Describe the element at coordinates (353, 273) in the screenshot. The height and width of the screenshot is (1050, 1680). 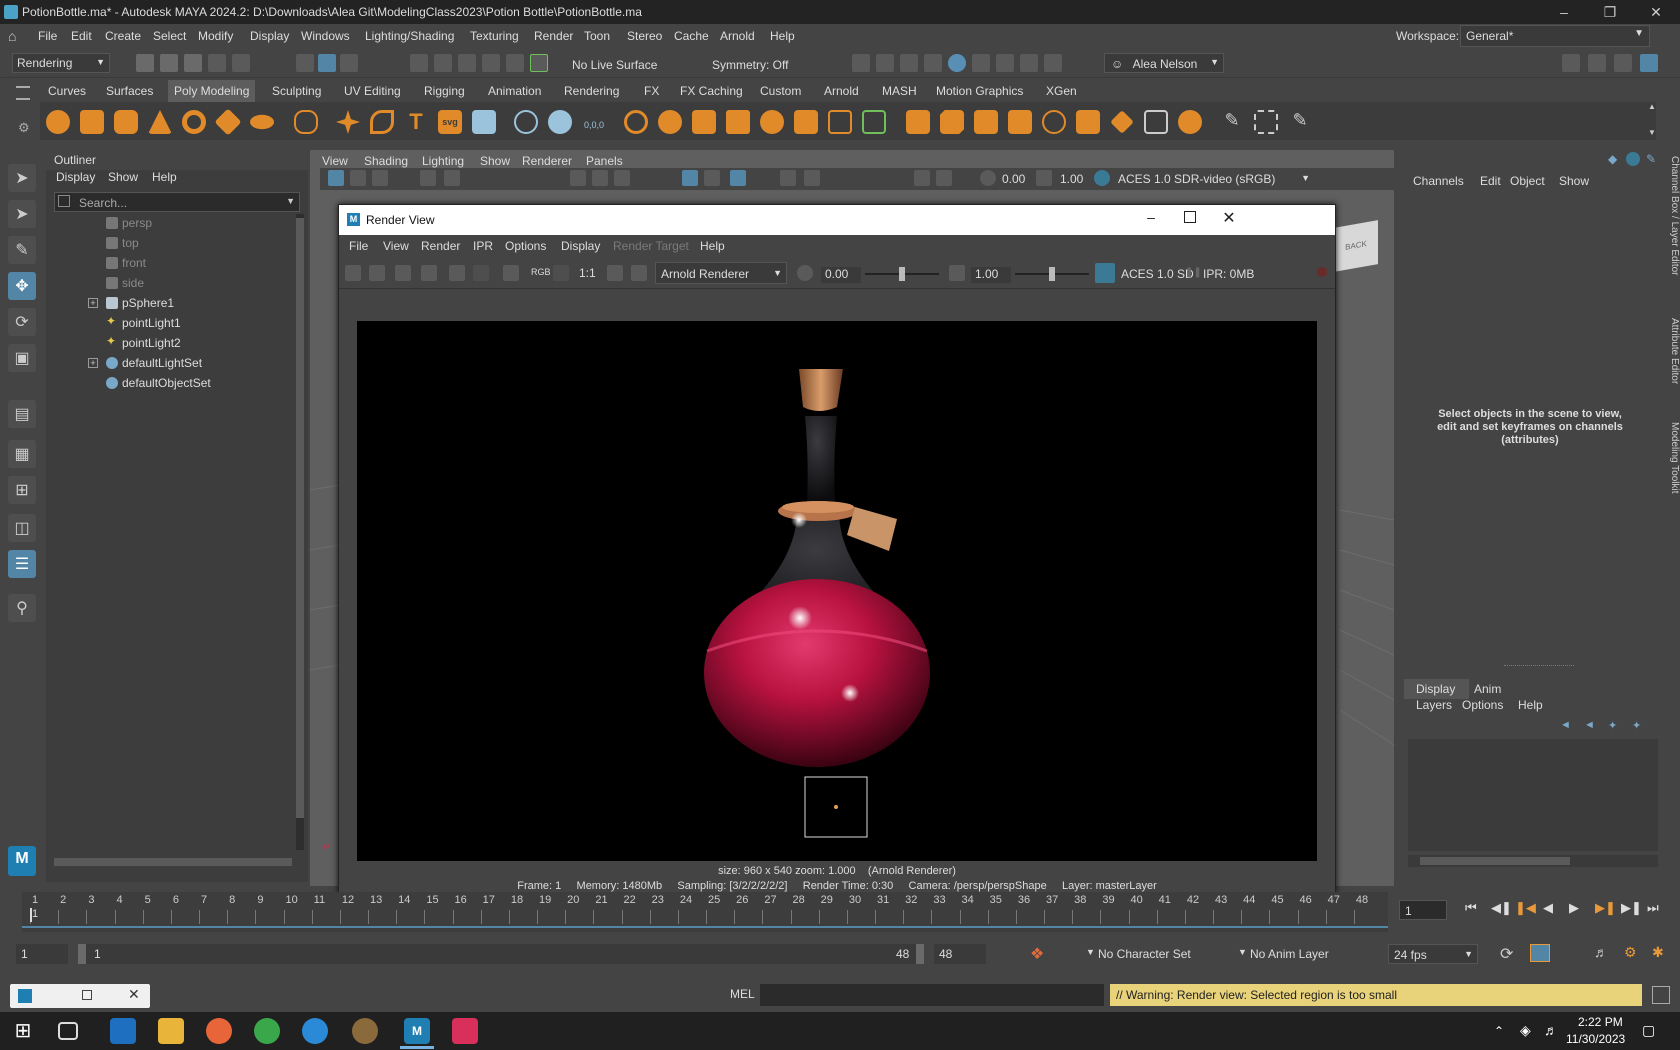
I see `redo-render-icon` at that location.